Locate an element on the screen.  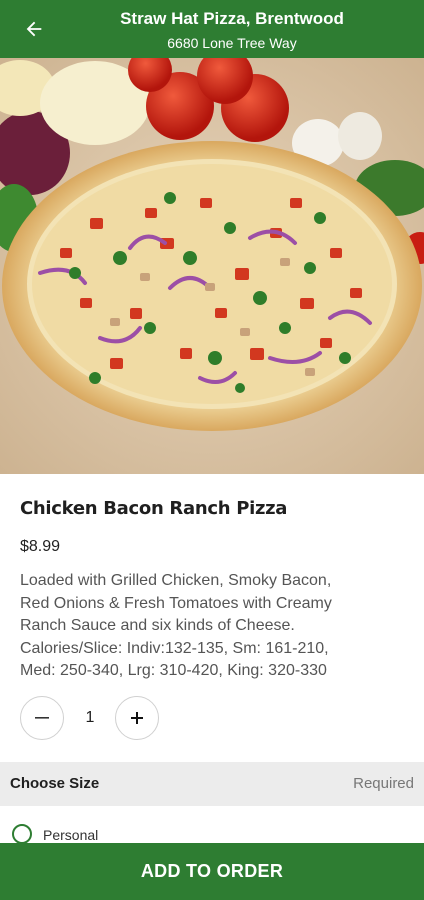
item-name: Chicken Bacon Ranch Pizza is located at coordinates (154, 508).